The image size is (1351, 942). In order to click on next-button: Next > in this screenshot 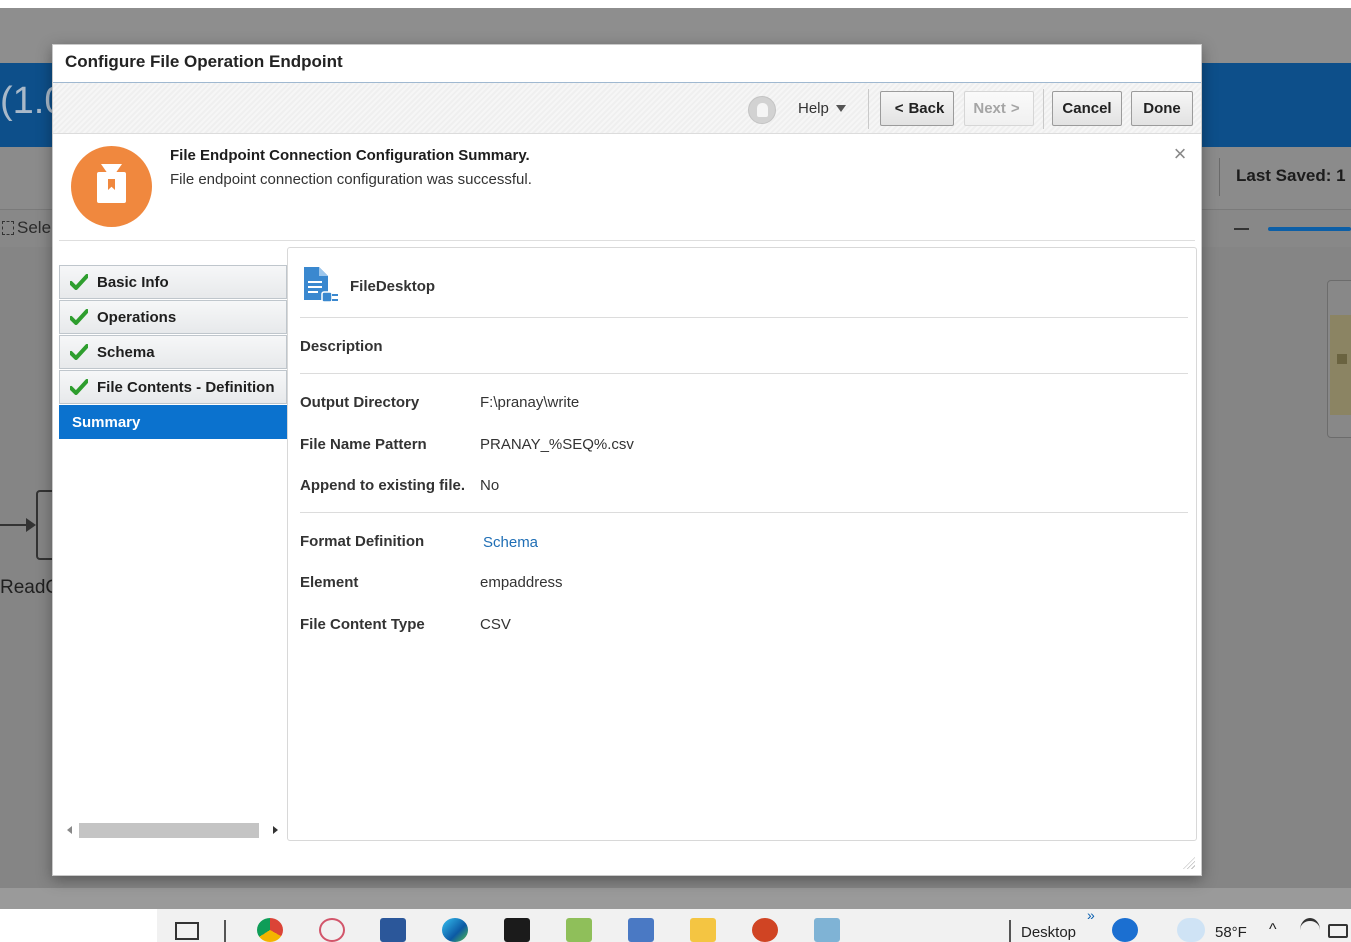, I will do `click(999, 108)`.